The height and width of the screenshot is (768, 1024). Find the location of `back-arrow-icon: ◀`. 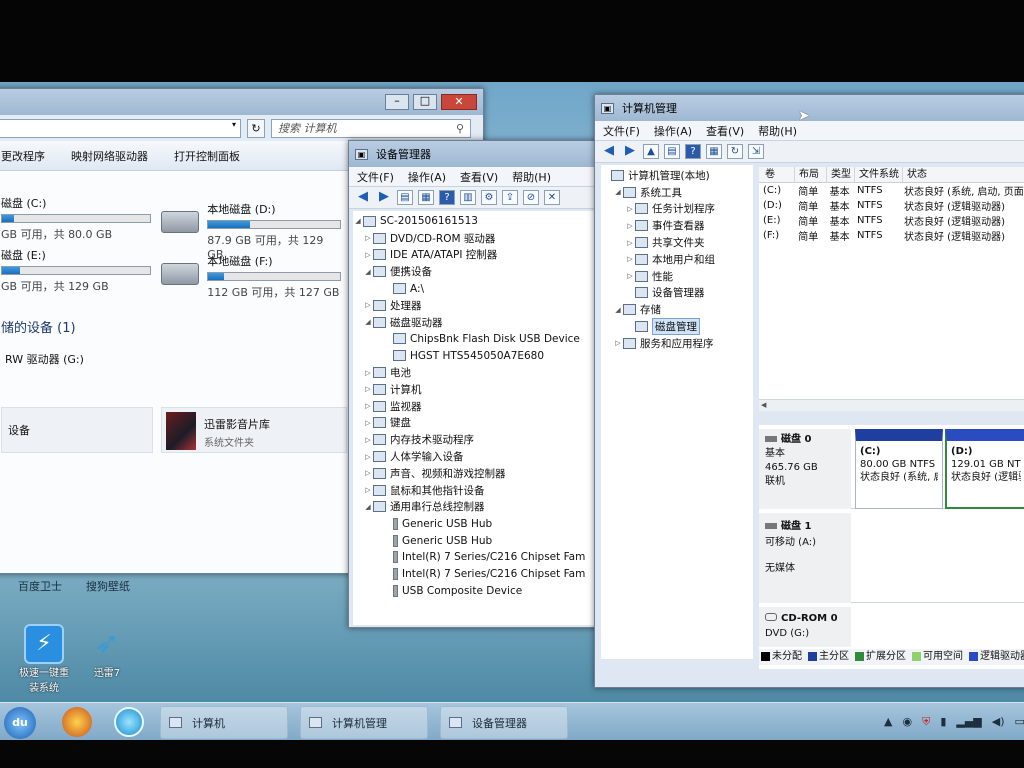

back-arrow-icon: ◀ is located at coordinates (609, 151).